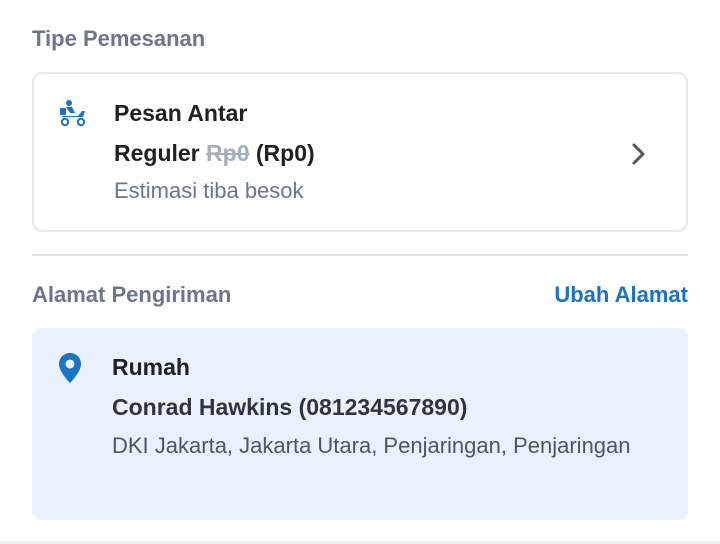 The height and width of the screenshot is (544, 720). What do you see at coordinates (151, 367) in the screenshot?
I see `address-label: Rumah` at bounding box center [151, 367].